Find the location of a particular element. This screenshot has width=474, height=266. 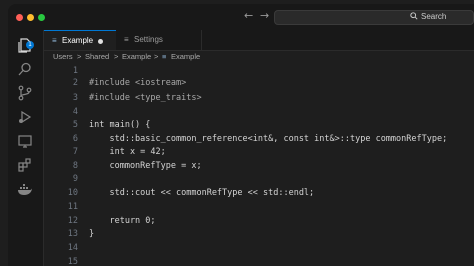

tab-label: Example is located at coordinates (78, 40).